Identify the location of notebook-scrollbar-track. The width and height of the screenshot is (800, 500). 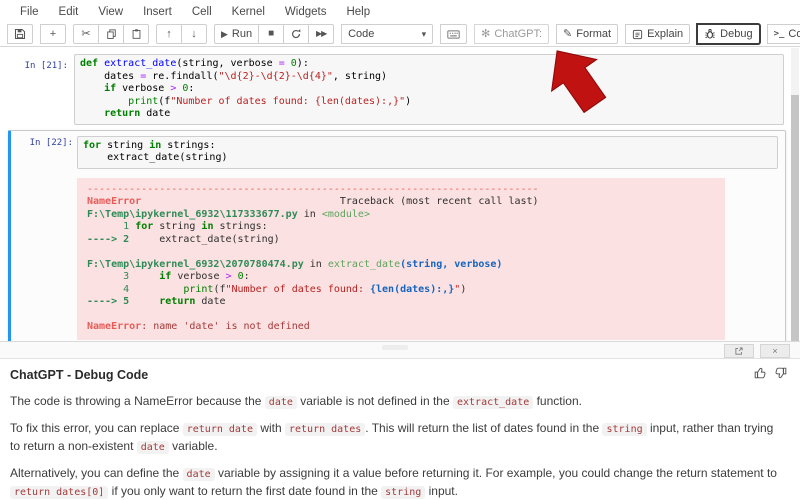
(795, 194).